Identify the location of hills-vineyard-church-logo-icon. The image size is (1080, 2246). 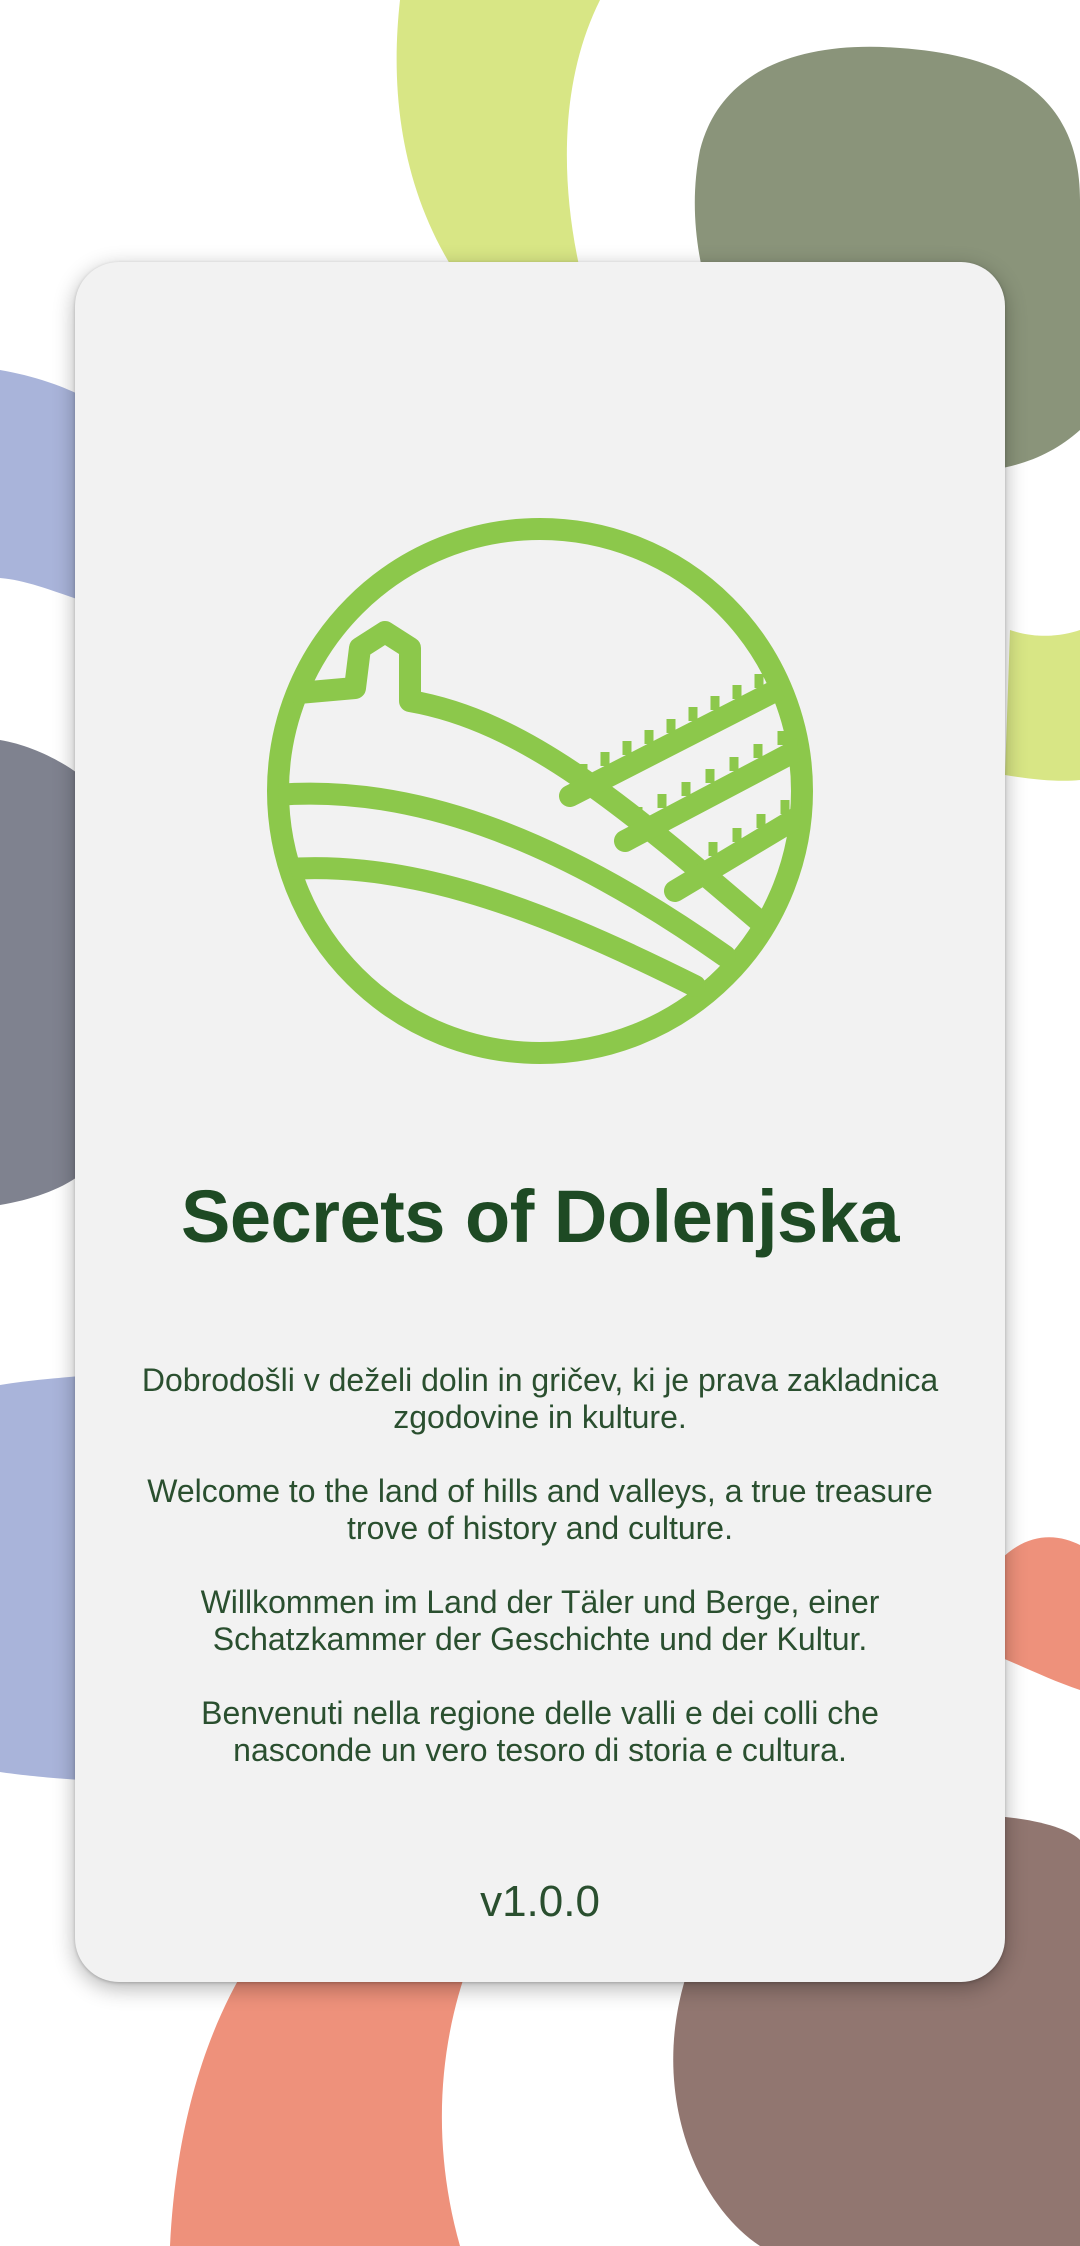
(540, 791).